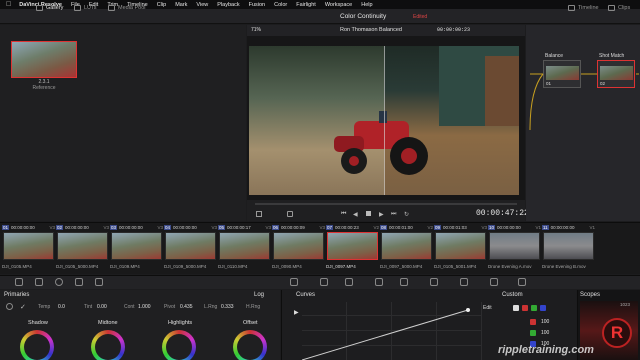 The width and height of the screenshot is (640, 360). What do you see at coordinates (510, 266) in the screenshot?
I see `clip-name: Drone Evening A.mov` at bounding box center [510, 266].